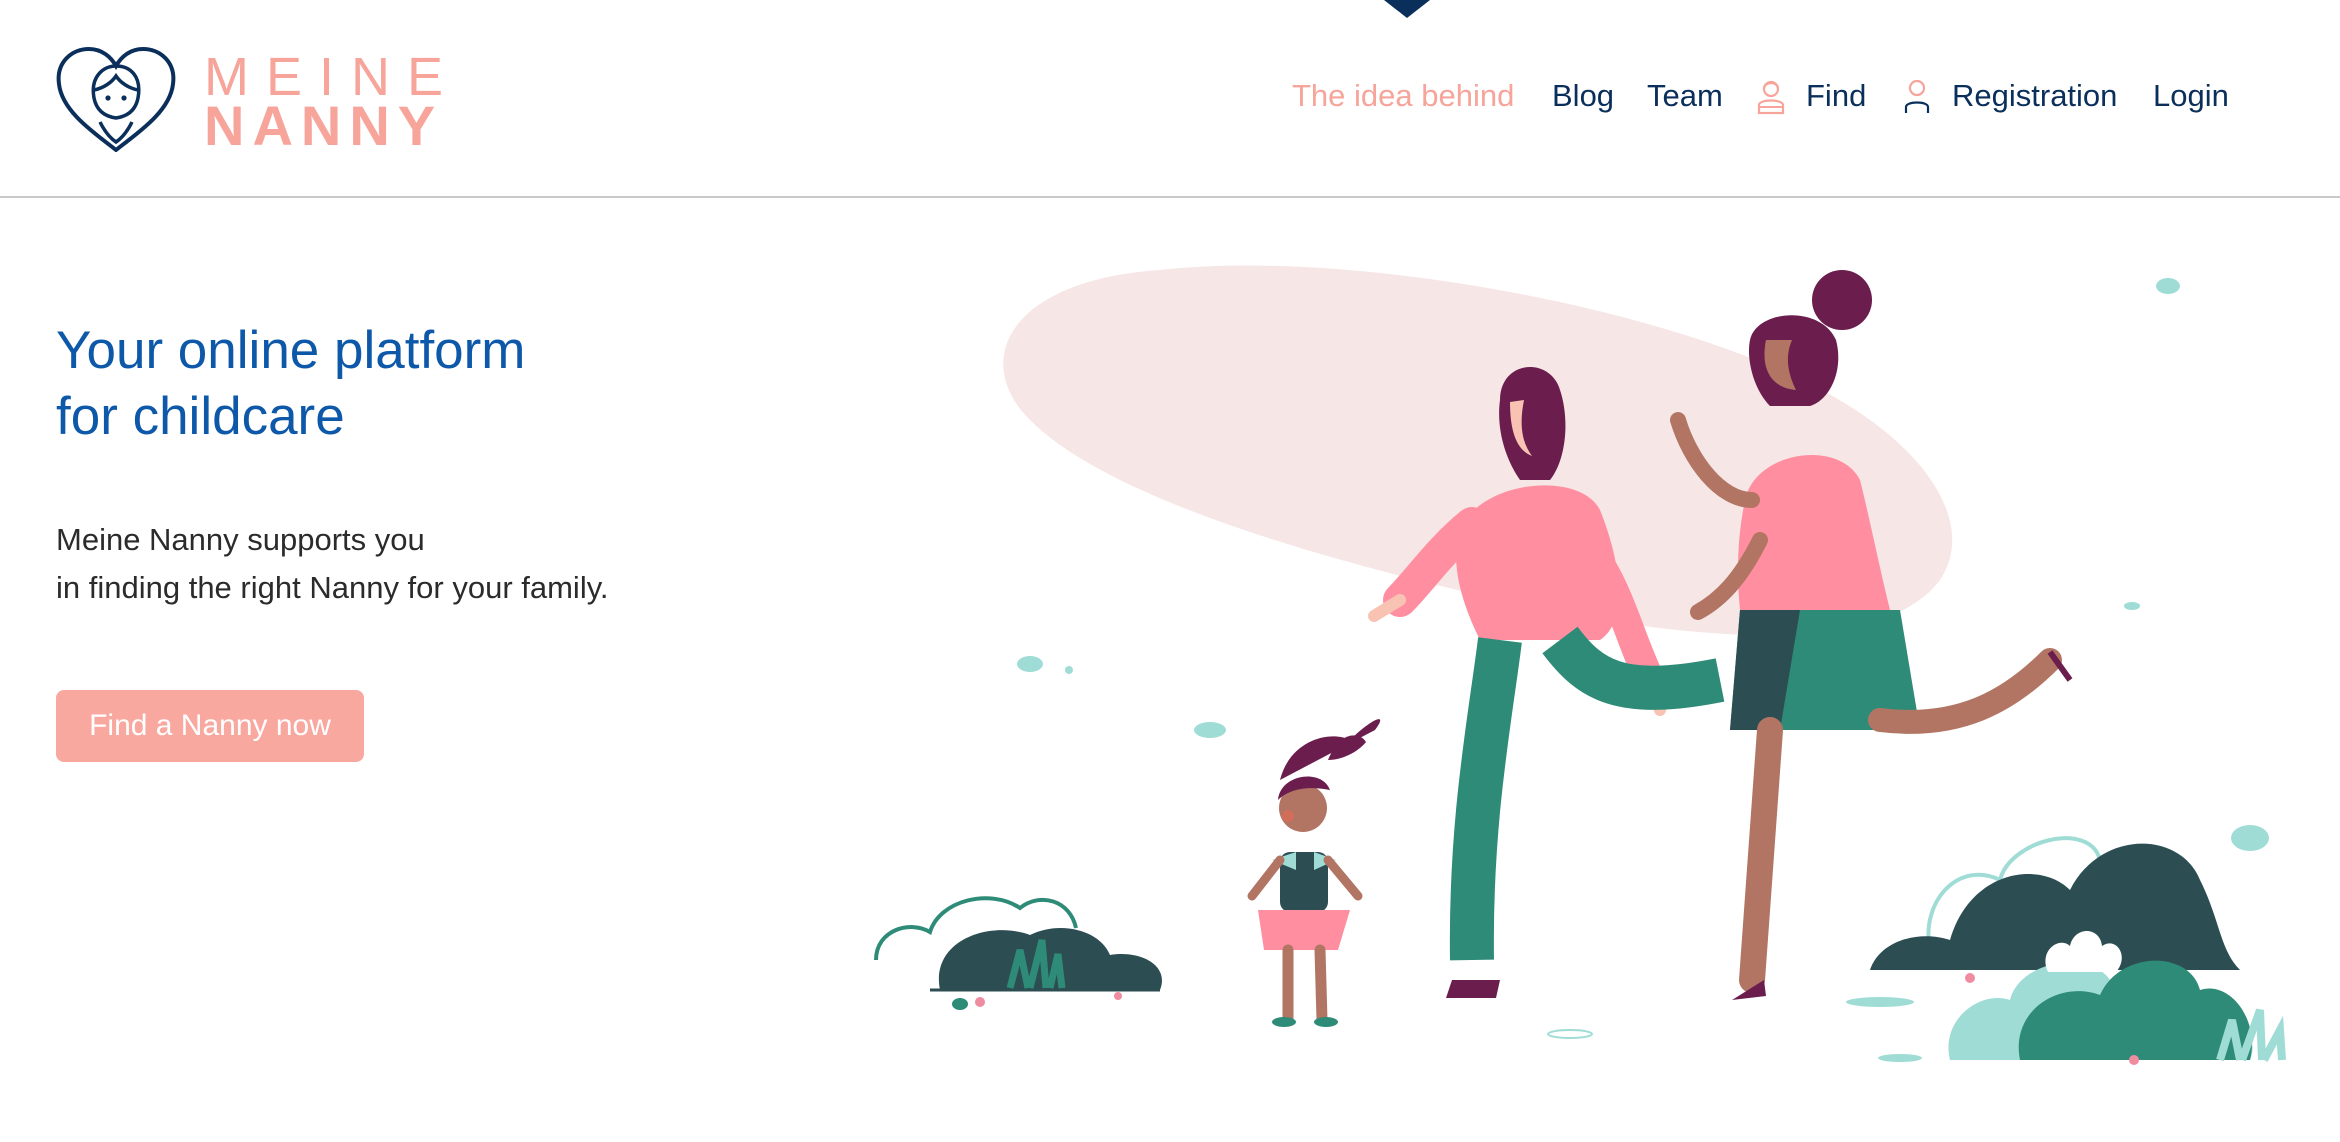 The image size is (2340, 1142). Describe the element at coordinates (1403, 96) in the screenshot. I see `nav-idea-behind: The idea behind` at that location.